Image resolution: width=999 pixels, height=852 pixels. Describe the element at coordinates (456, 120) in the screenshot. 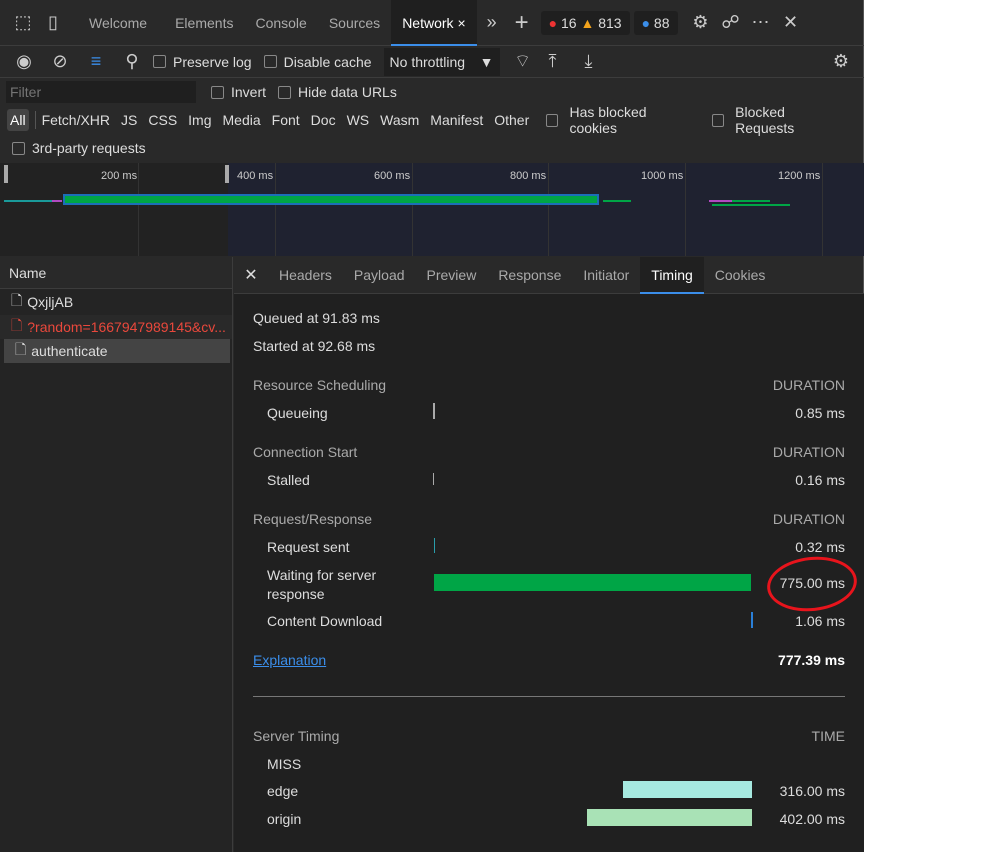

I see `type-manifest: Manifest` at that location.